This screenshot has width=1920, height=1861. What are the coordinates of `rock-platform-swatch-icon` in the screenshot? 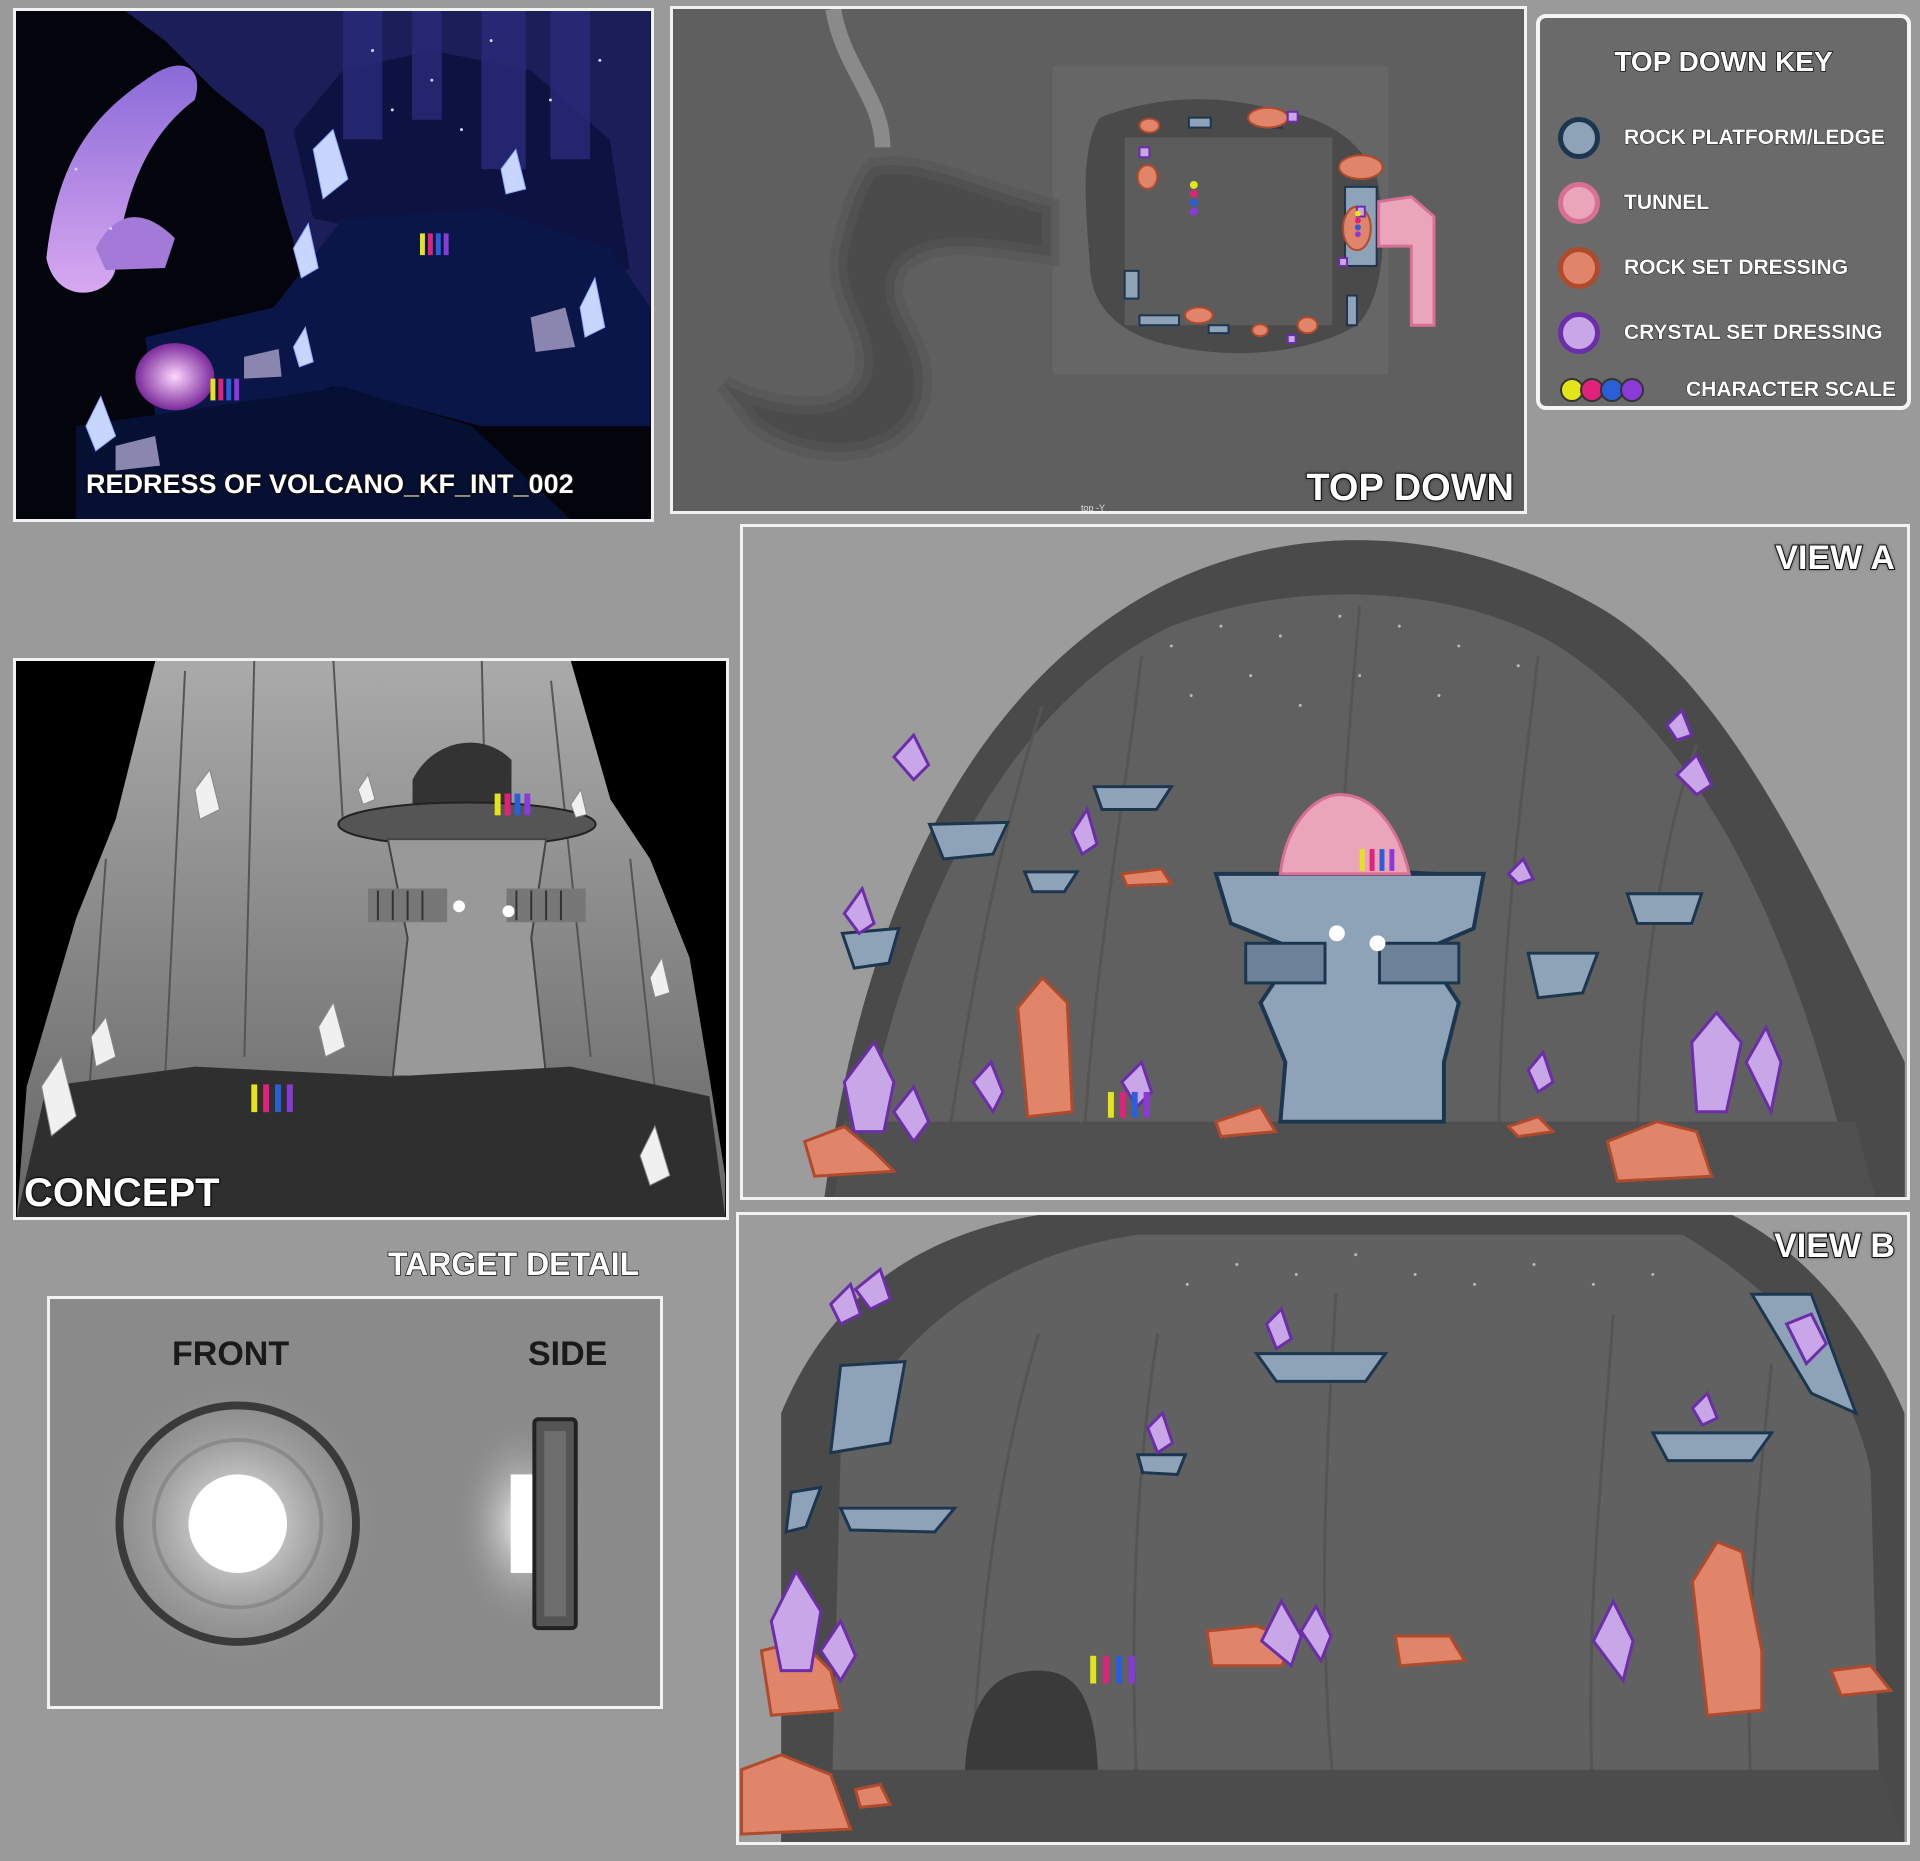 It's located at (1579, 138).